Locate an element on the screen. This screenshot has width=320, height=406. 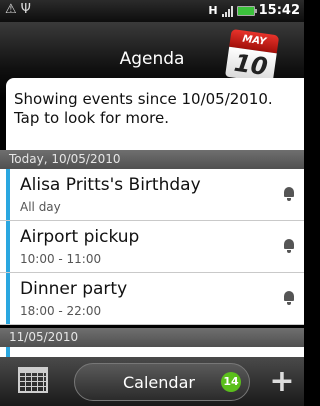
bottom-bar: Calendar 14 + is located at coordinates (152, 381).